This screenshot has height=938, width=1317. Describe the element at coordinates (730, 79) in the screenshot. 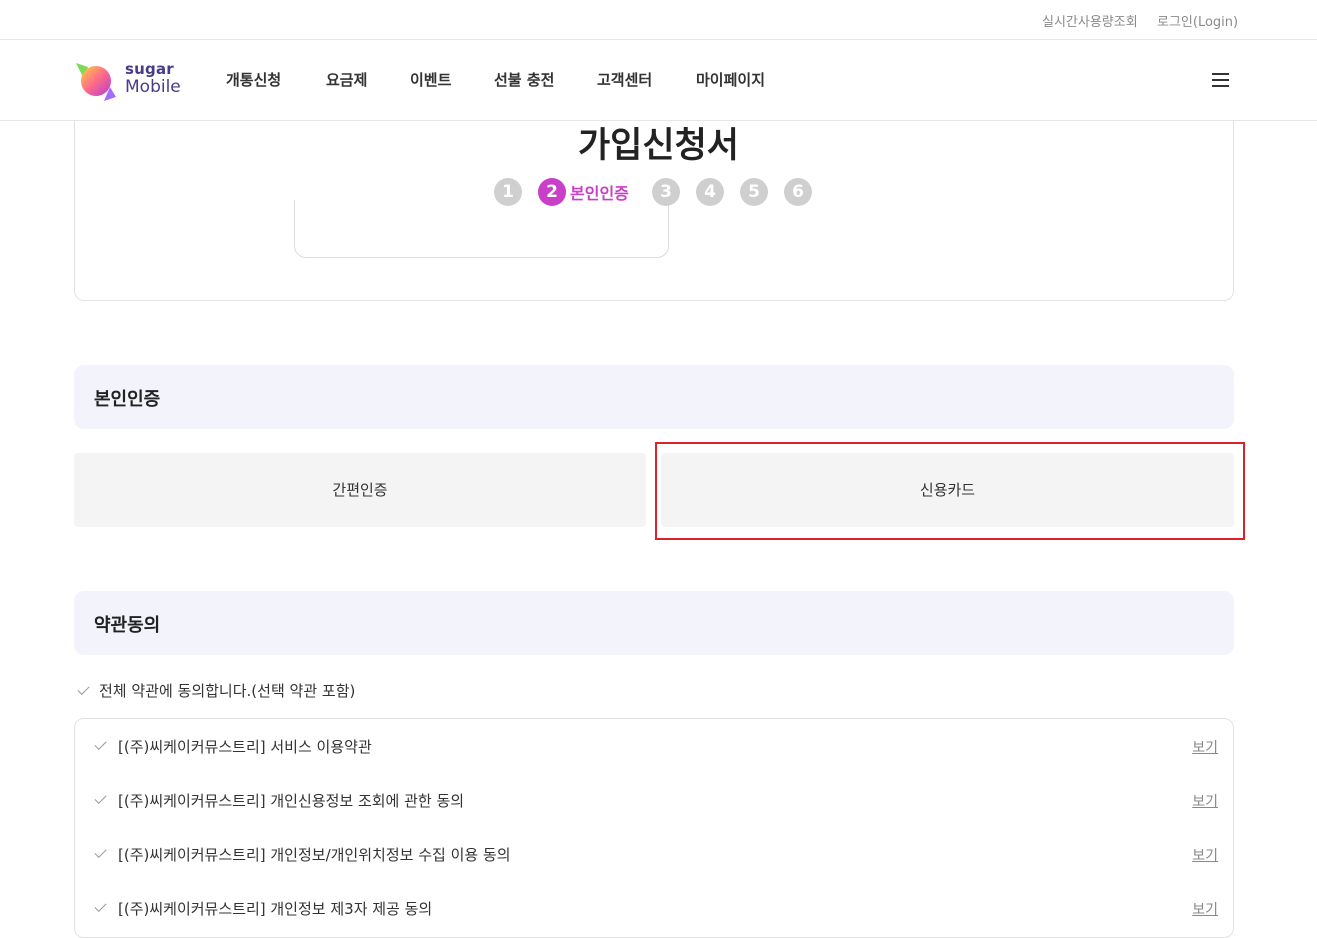

I see `nav-item-mypage: 마이페이지` at that location.